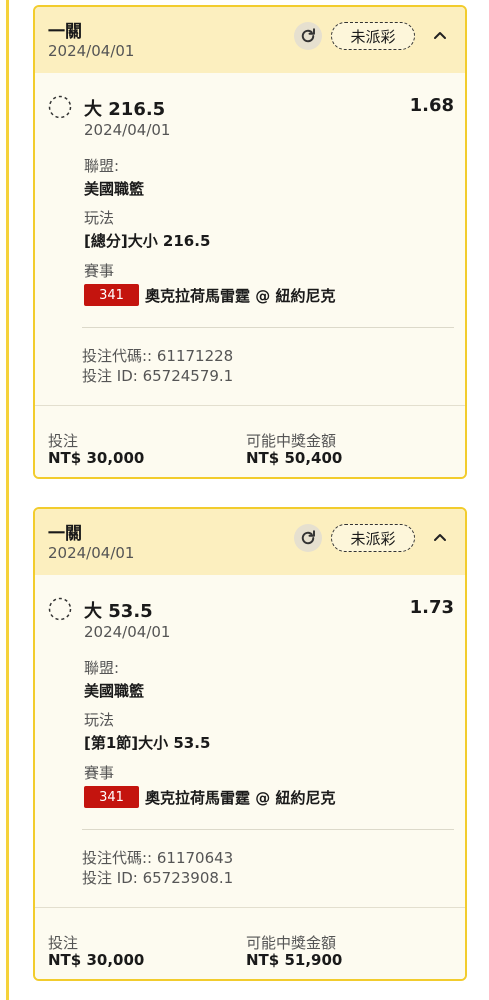  What do you see at coordinates (431, 105) in the screenshot?
I see `selection-odds: 1.68` at bounding box center [431, 105].